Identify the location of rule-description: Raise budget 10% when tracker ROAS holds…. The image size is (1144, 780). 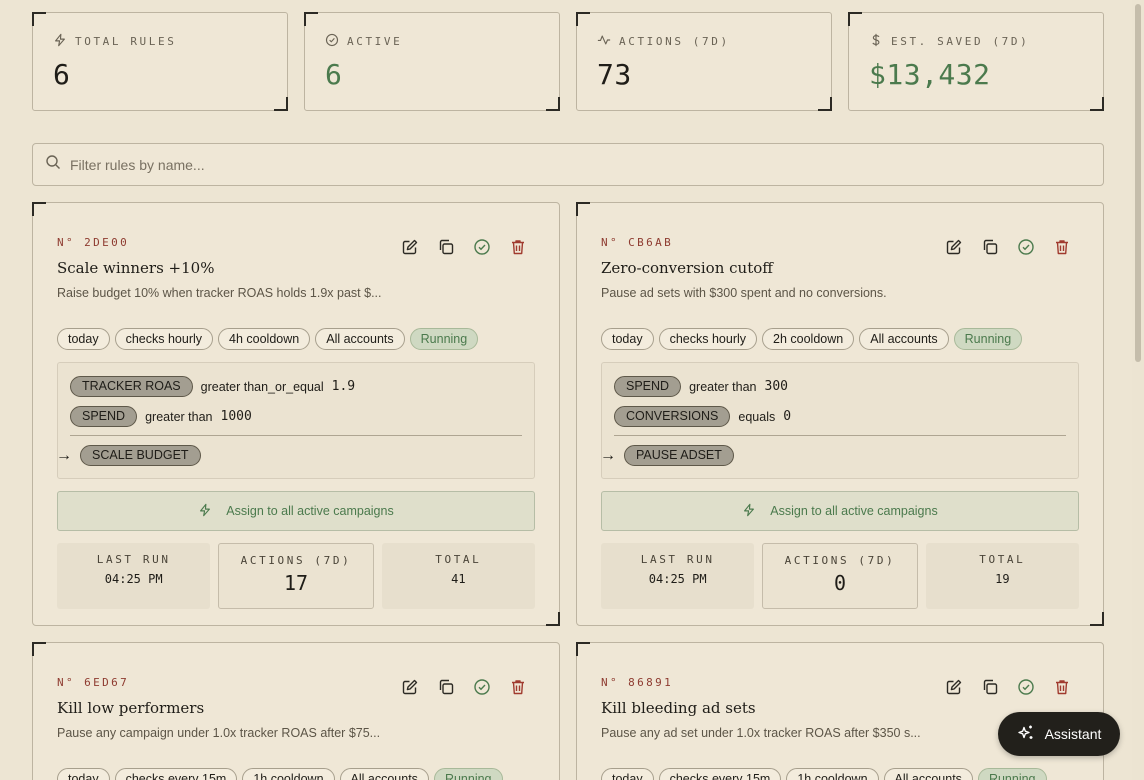
(219, 293).